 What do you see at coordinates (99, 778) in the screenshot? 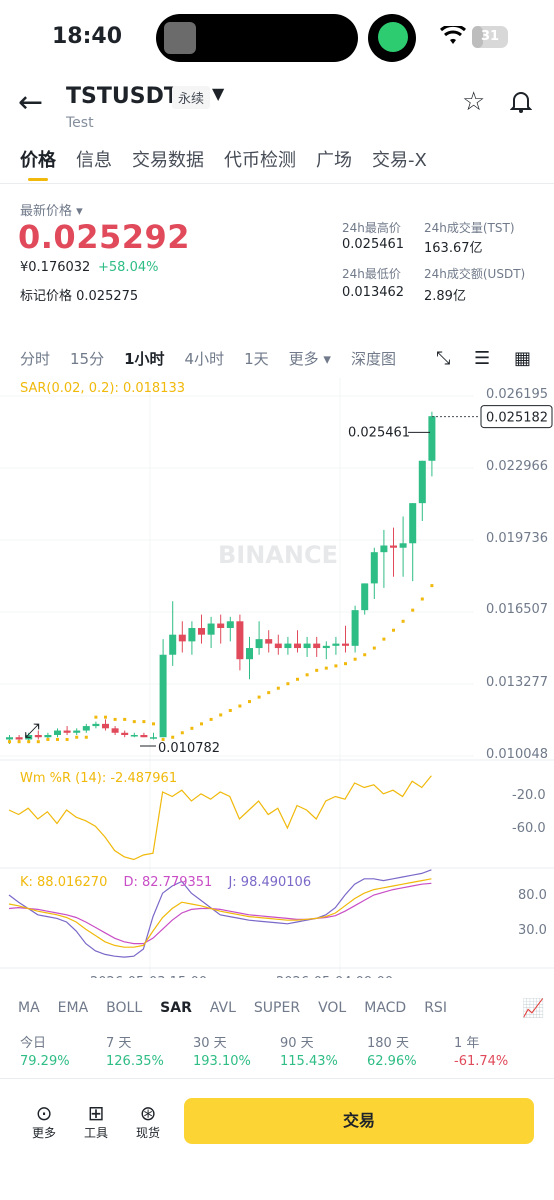
I see `wm-label: Wm %R (14): -2.487961` at bounding box center [99, 778].